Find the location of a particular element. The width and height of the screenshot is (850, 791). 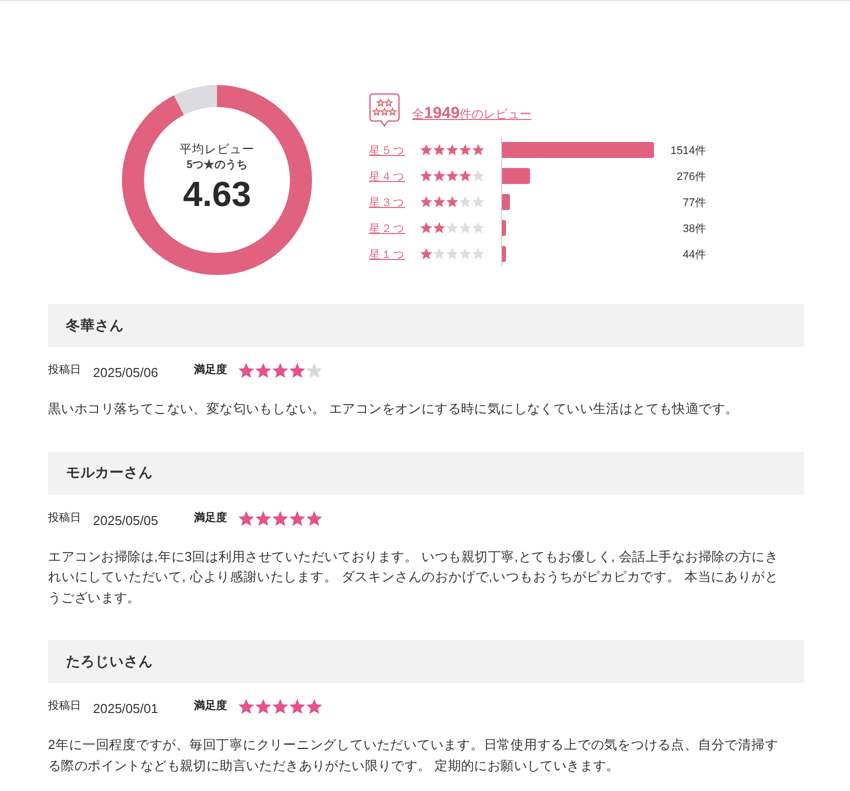

reviewer-name: 冬華さん is located at coordinates (95, 325).